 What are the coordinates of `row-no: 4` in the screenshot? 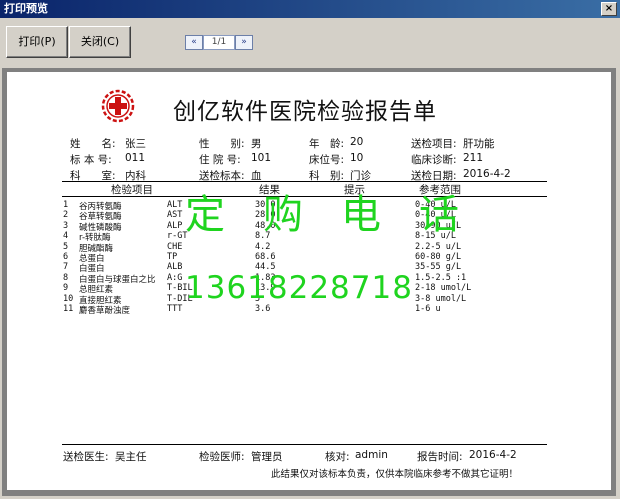 It's located at (66, 236).